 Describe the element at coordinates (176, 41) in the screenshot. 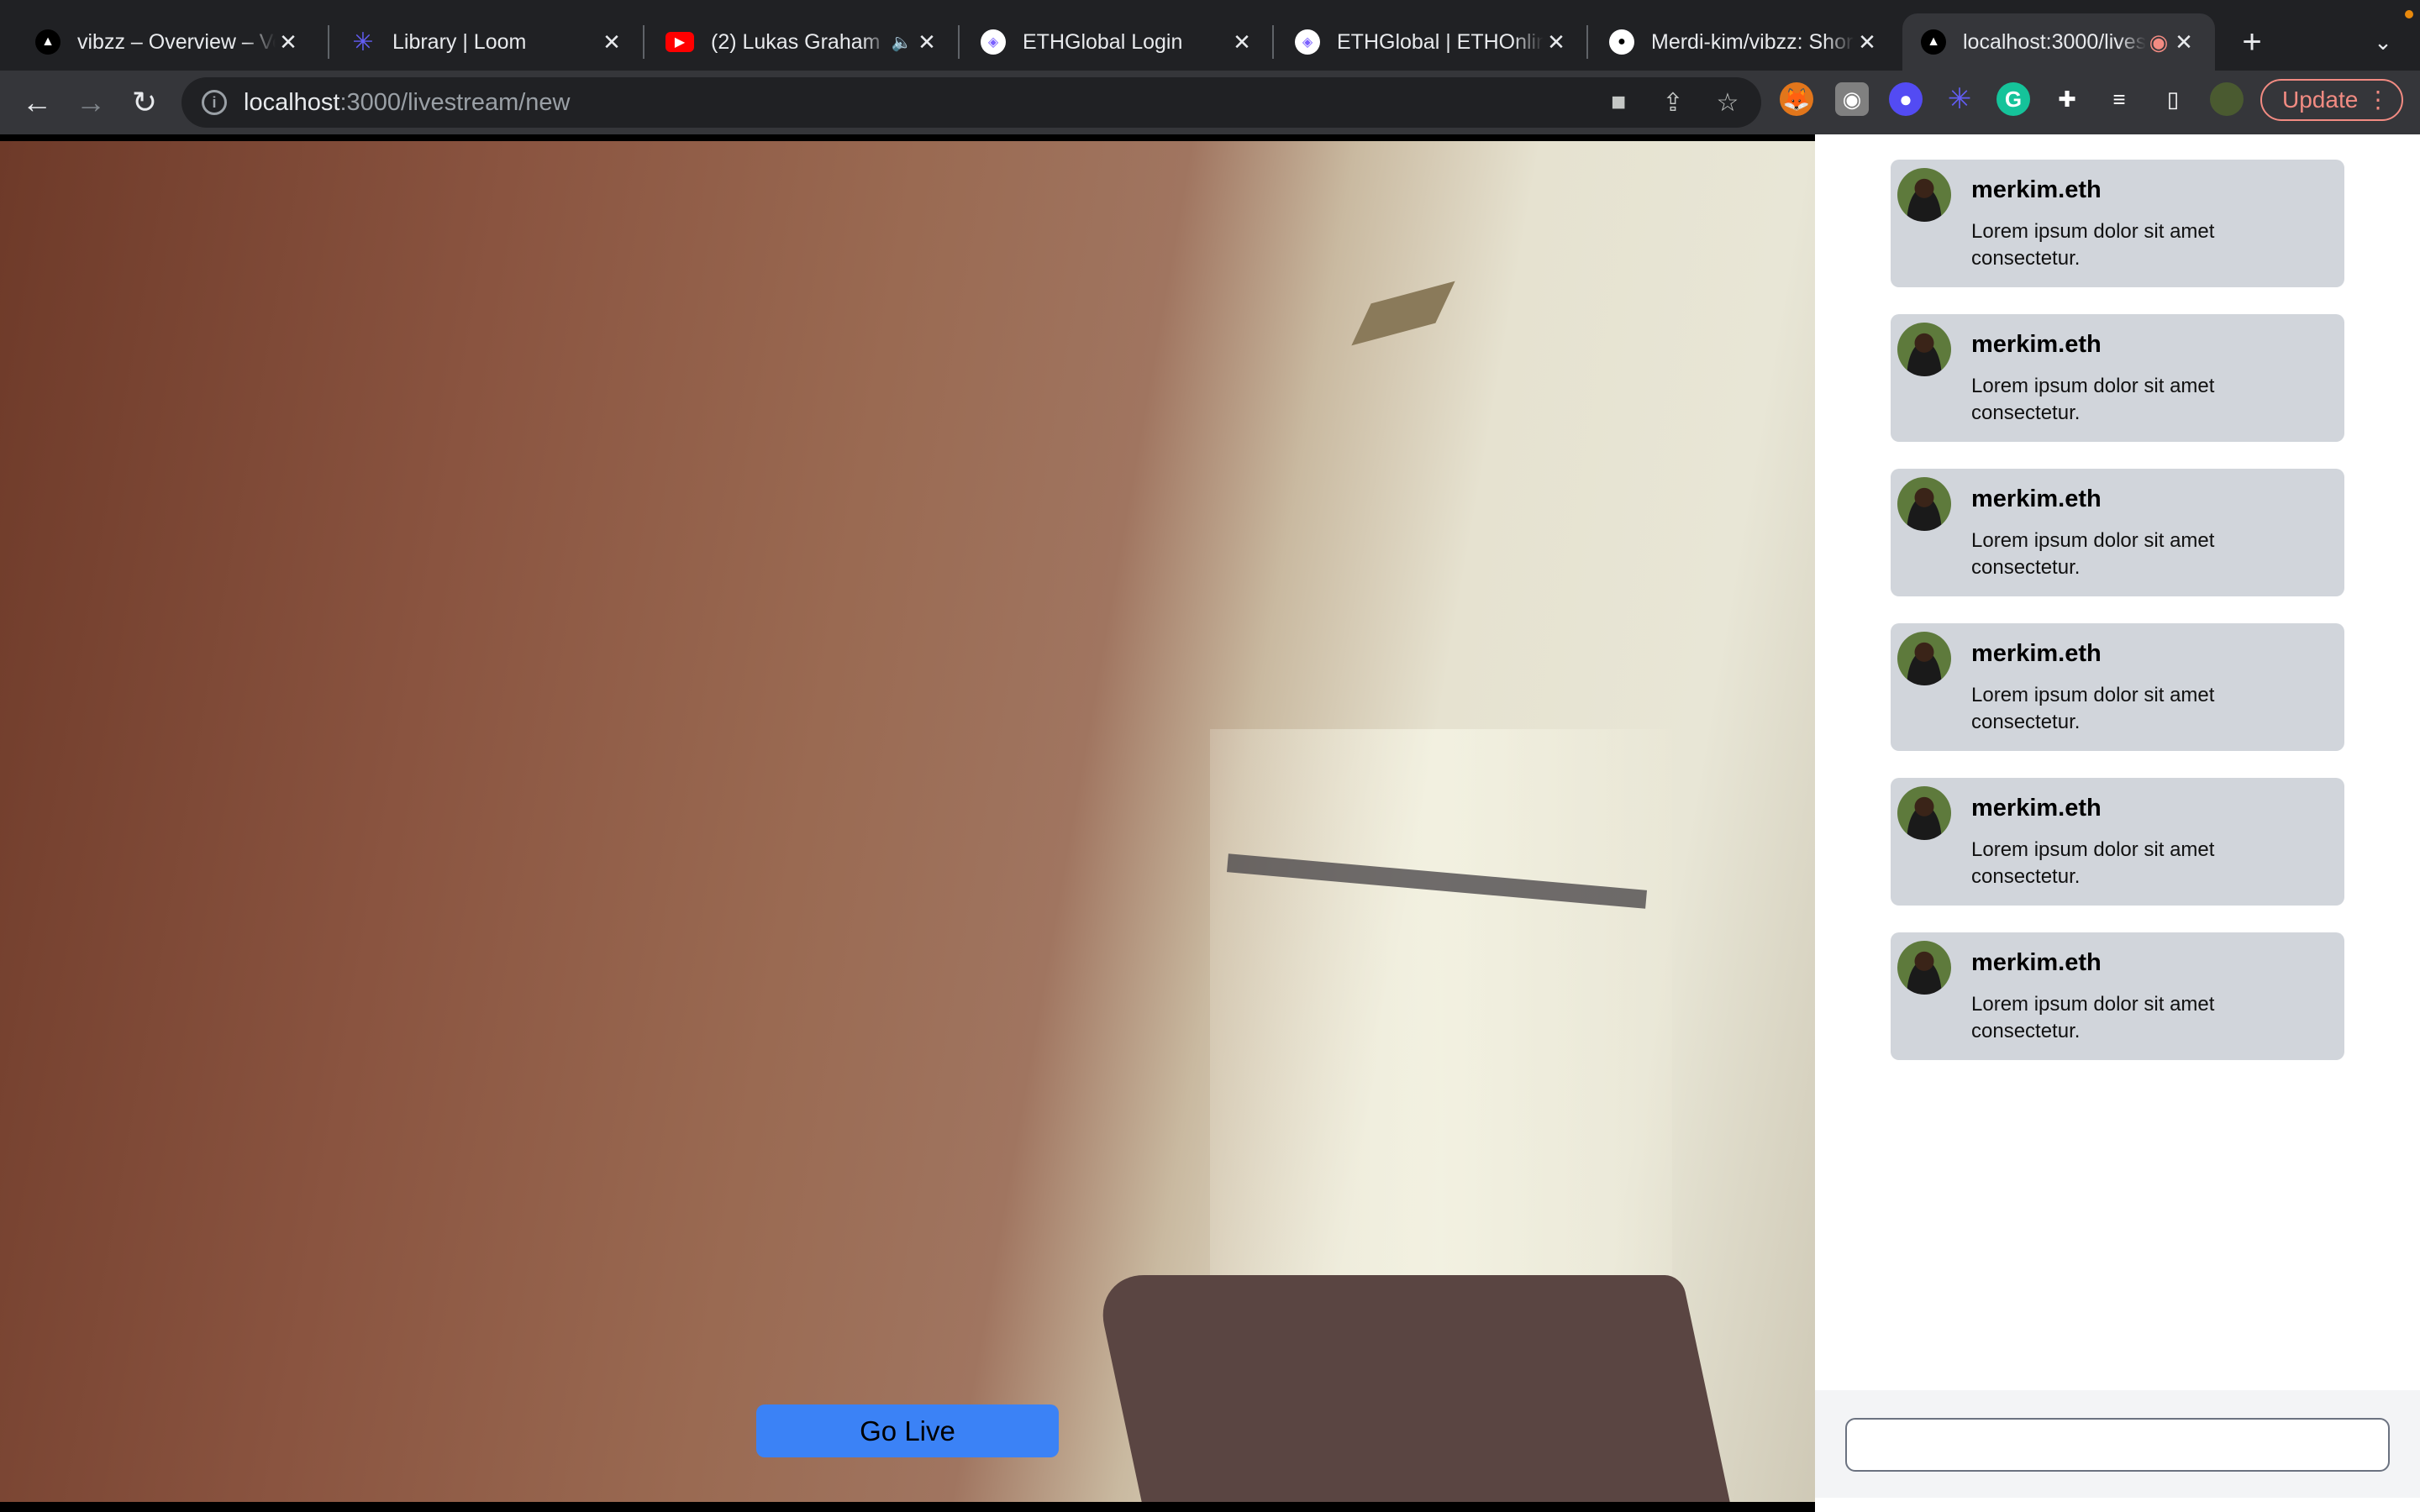

I see `tab-title: vibzz – Overview – Vercel` at that location.